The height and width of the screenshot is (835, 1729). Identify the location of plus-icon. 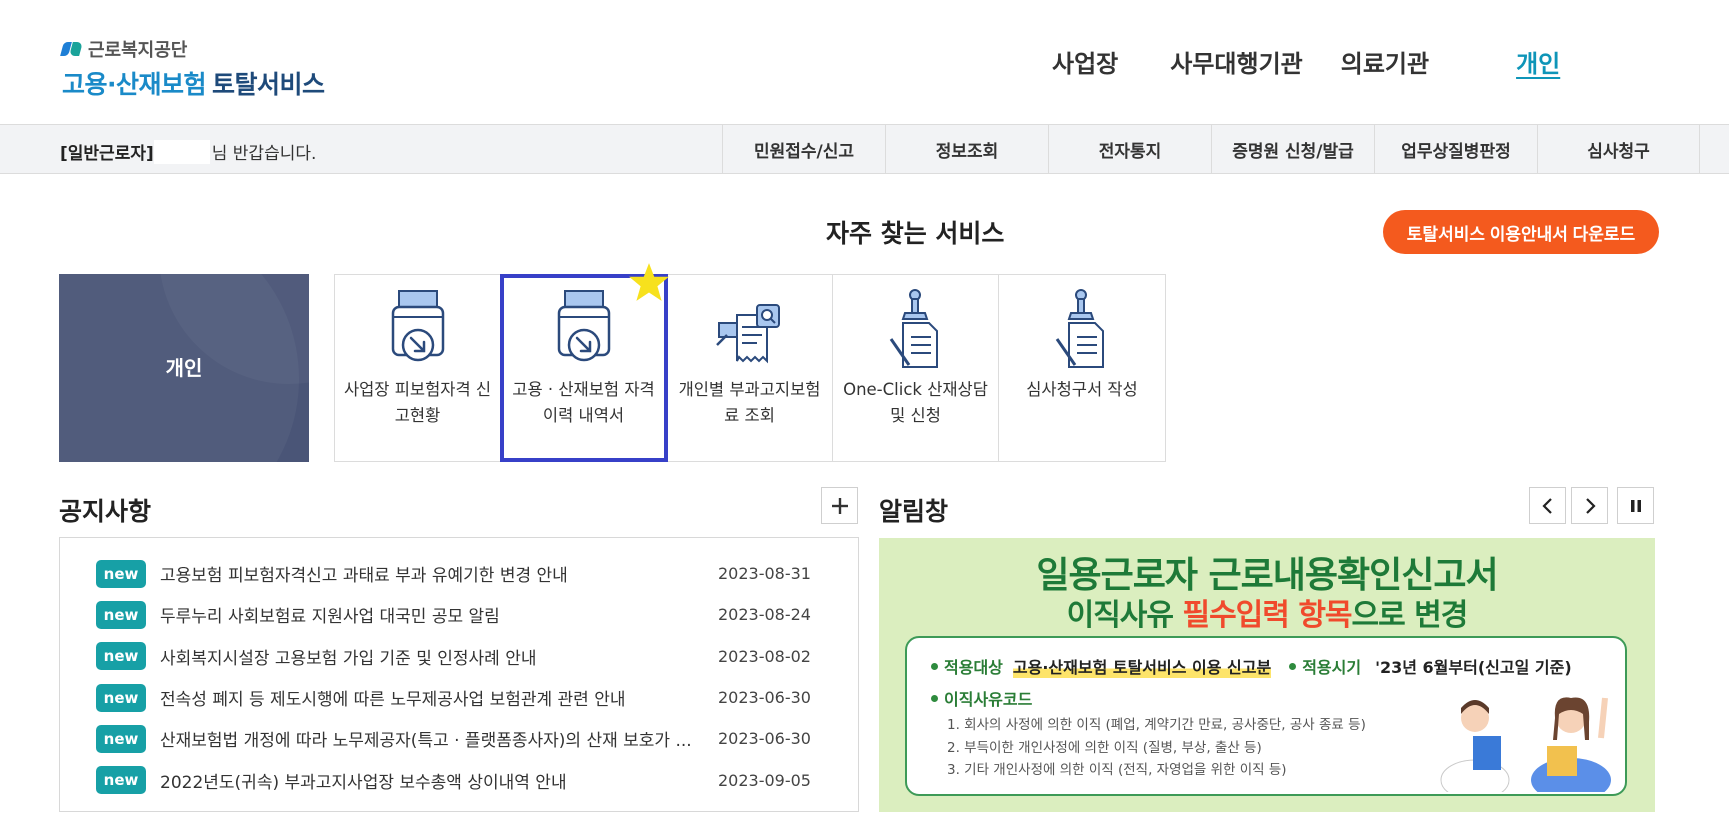
(839, 505).